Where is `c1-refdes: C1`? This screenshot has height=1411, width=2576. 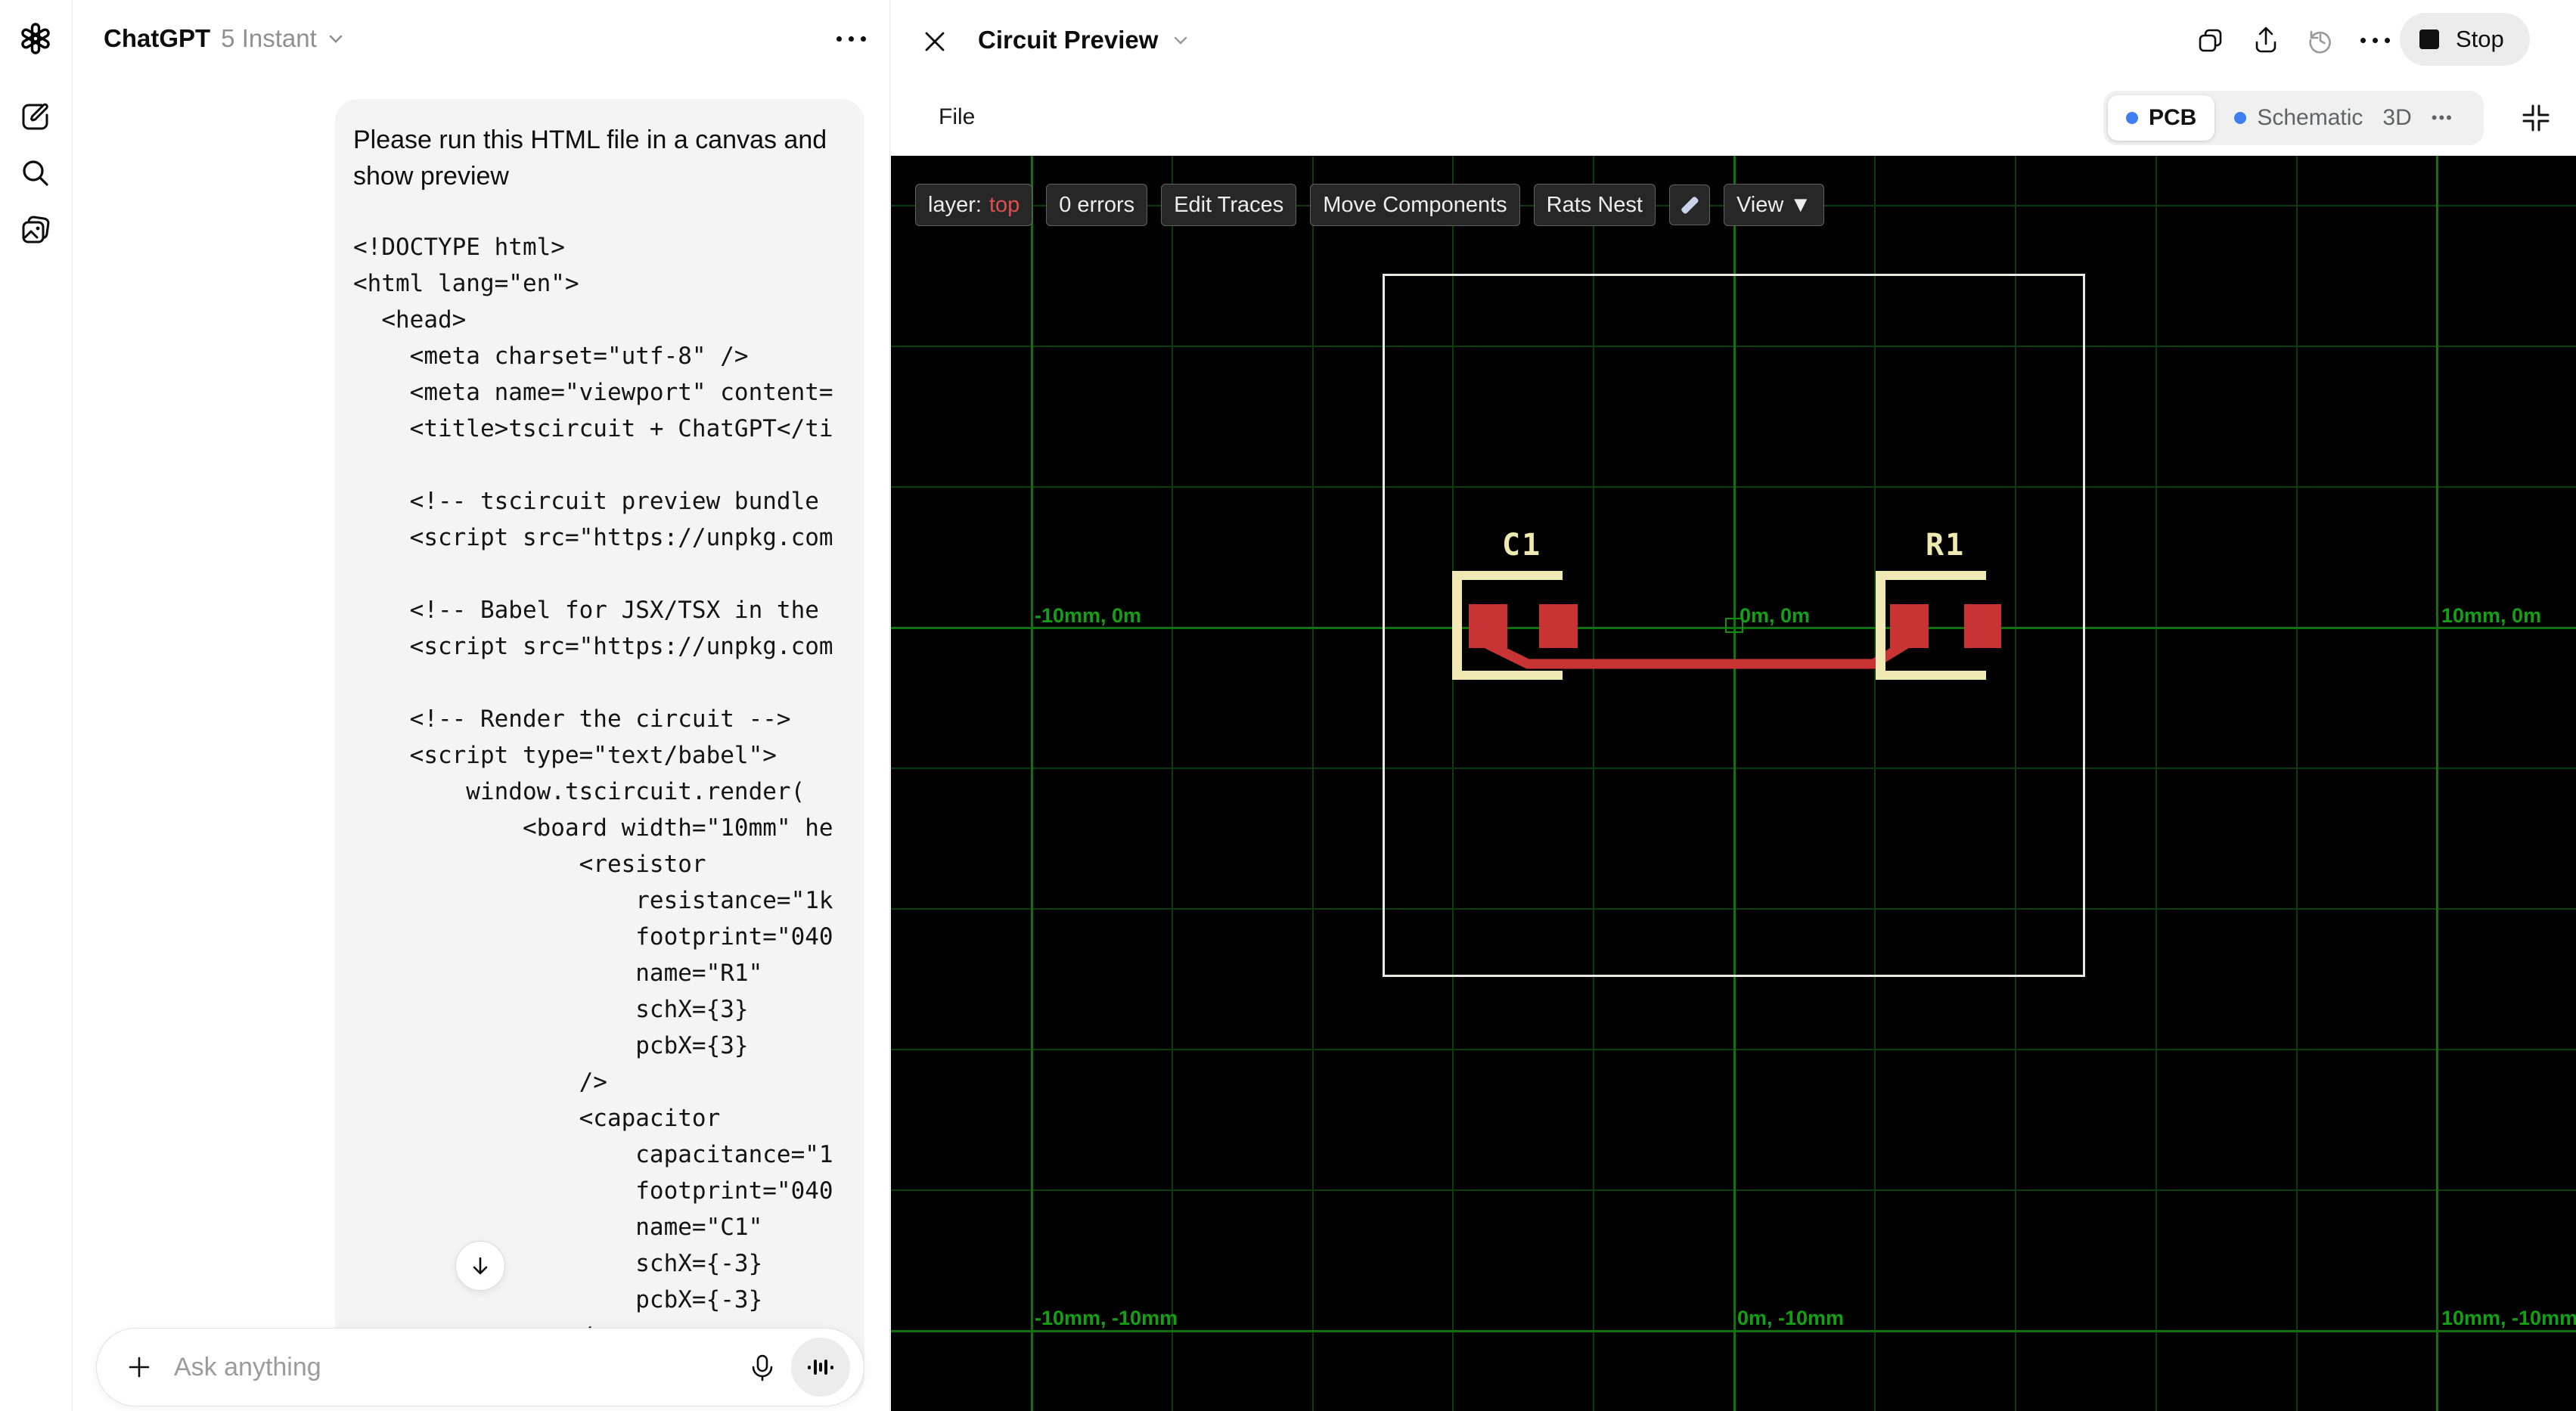 c1-refdes: C1 is located at coordinates (1522, 545).